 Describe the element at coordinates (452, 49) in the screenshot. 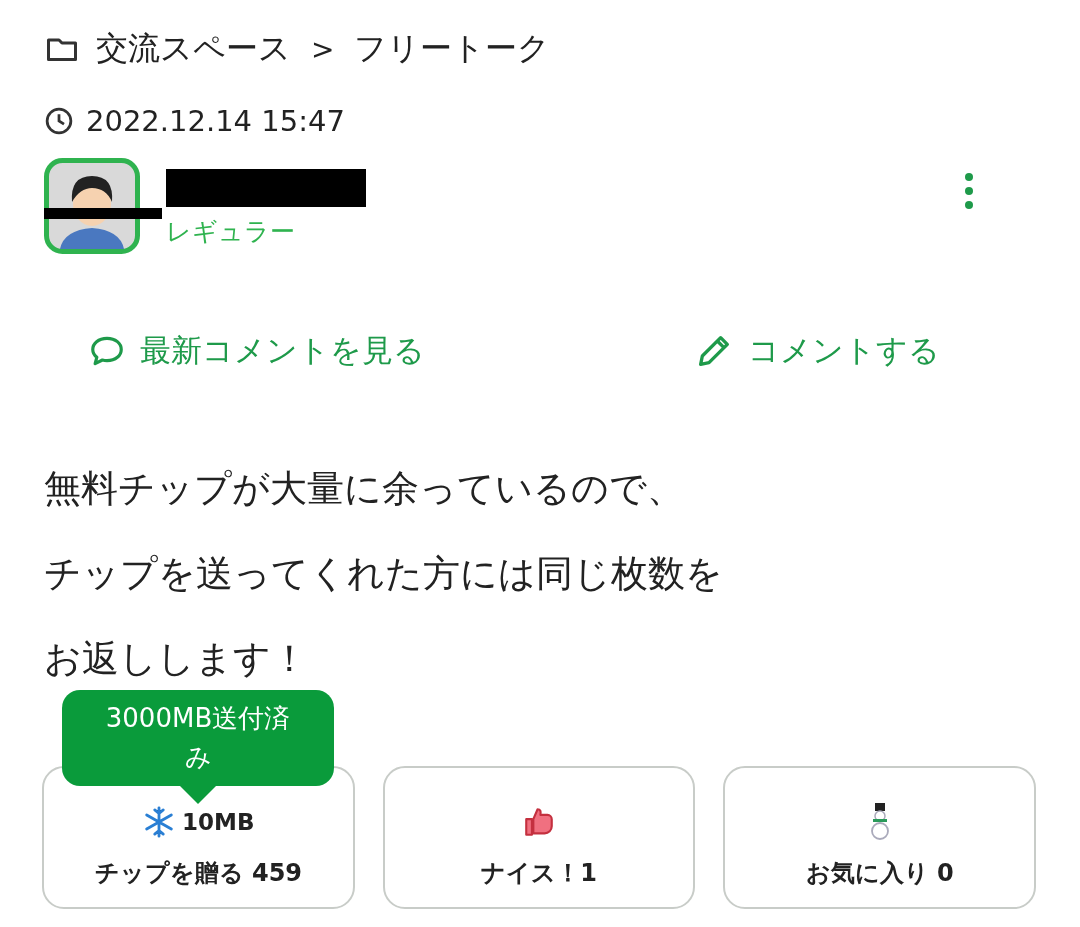

I see `breadcrumb-link: フリートーク` at that location.